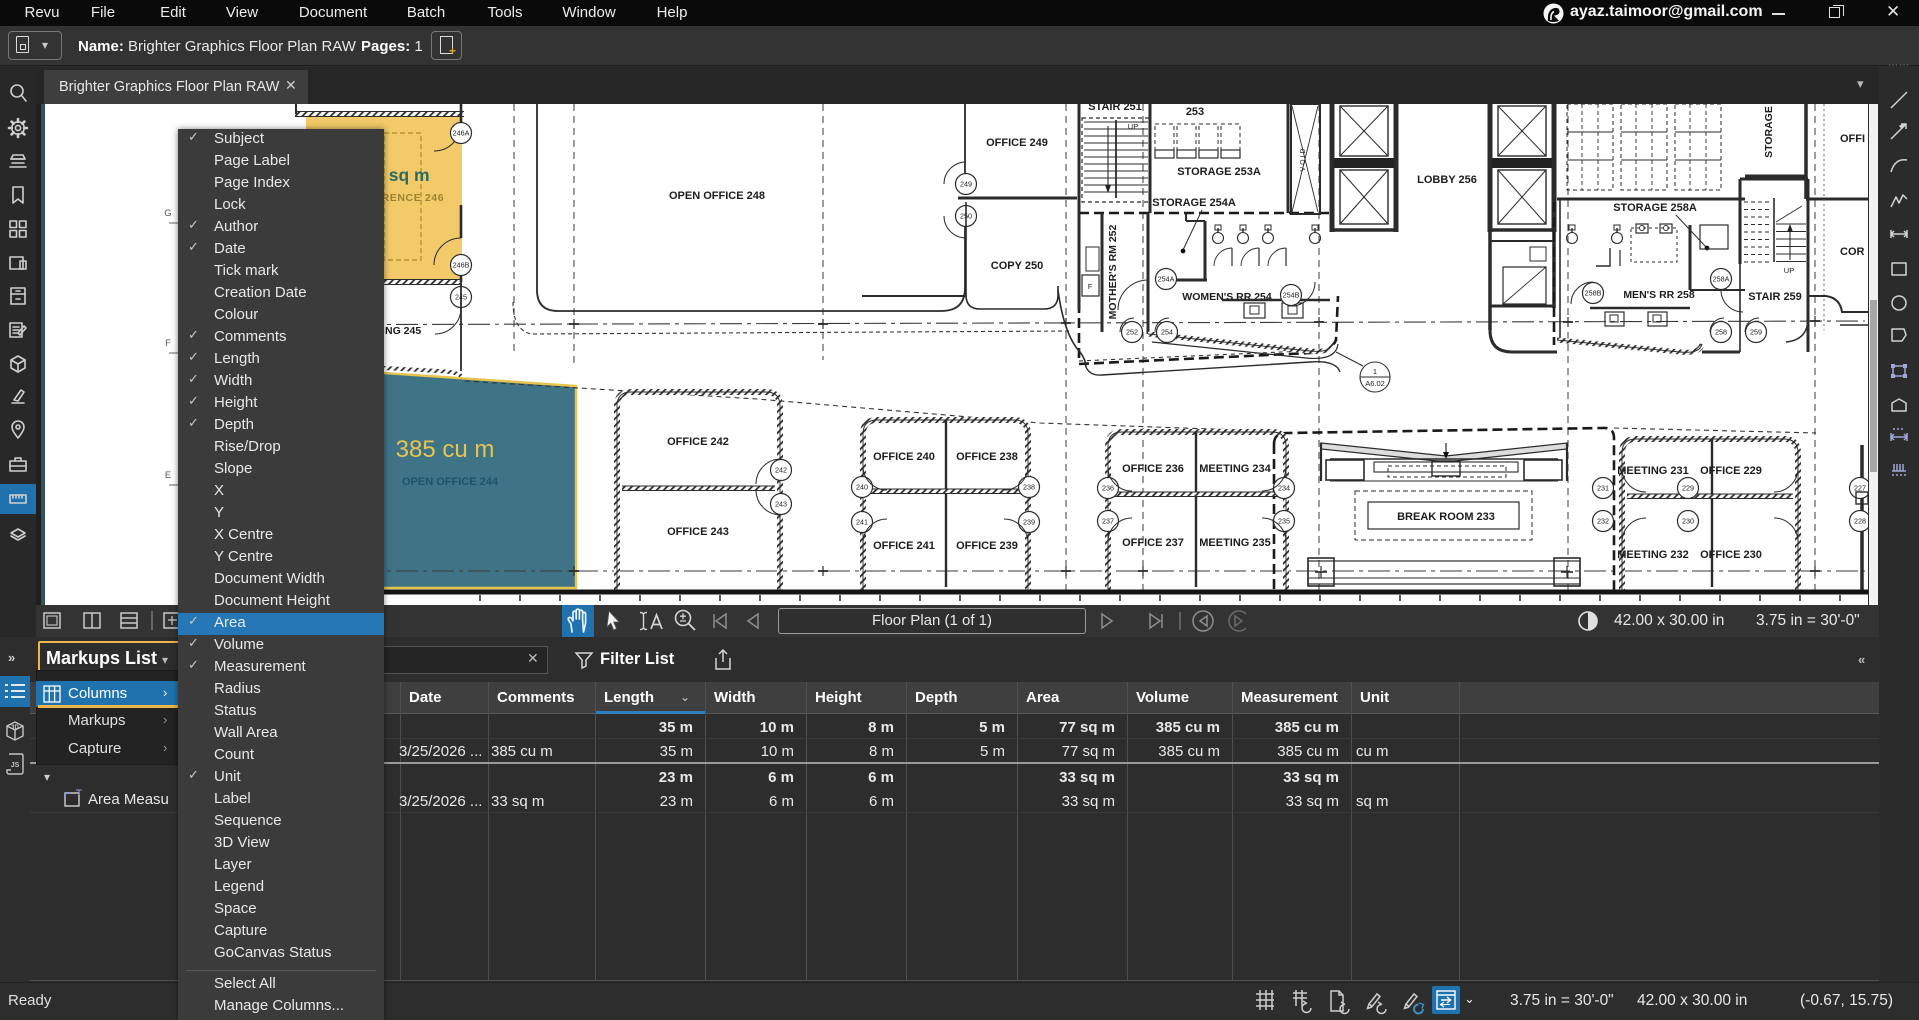 The width and height of the screenshot is (1919, 1020). What do you see at coordinates (1108, 488) in the screenshot?
I see `svg-text: 236` at bounding box center [1108, 488].